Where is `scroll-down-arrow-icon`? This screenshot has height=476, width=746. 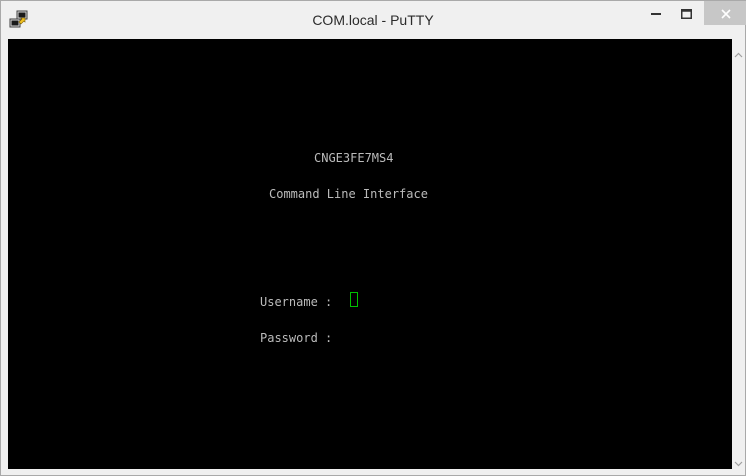
scroll-down-arrow-icon is located at coordinates (738, 460).